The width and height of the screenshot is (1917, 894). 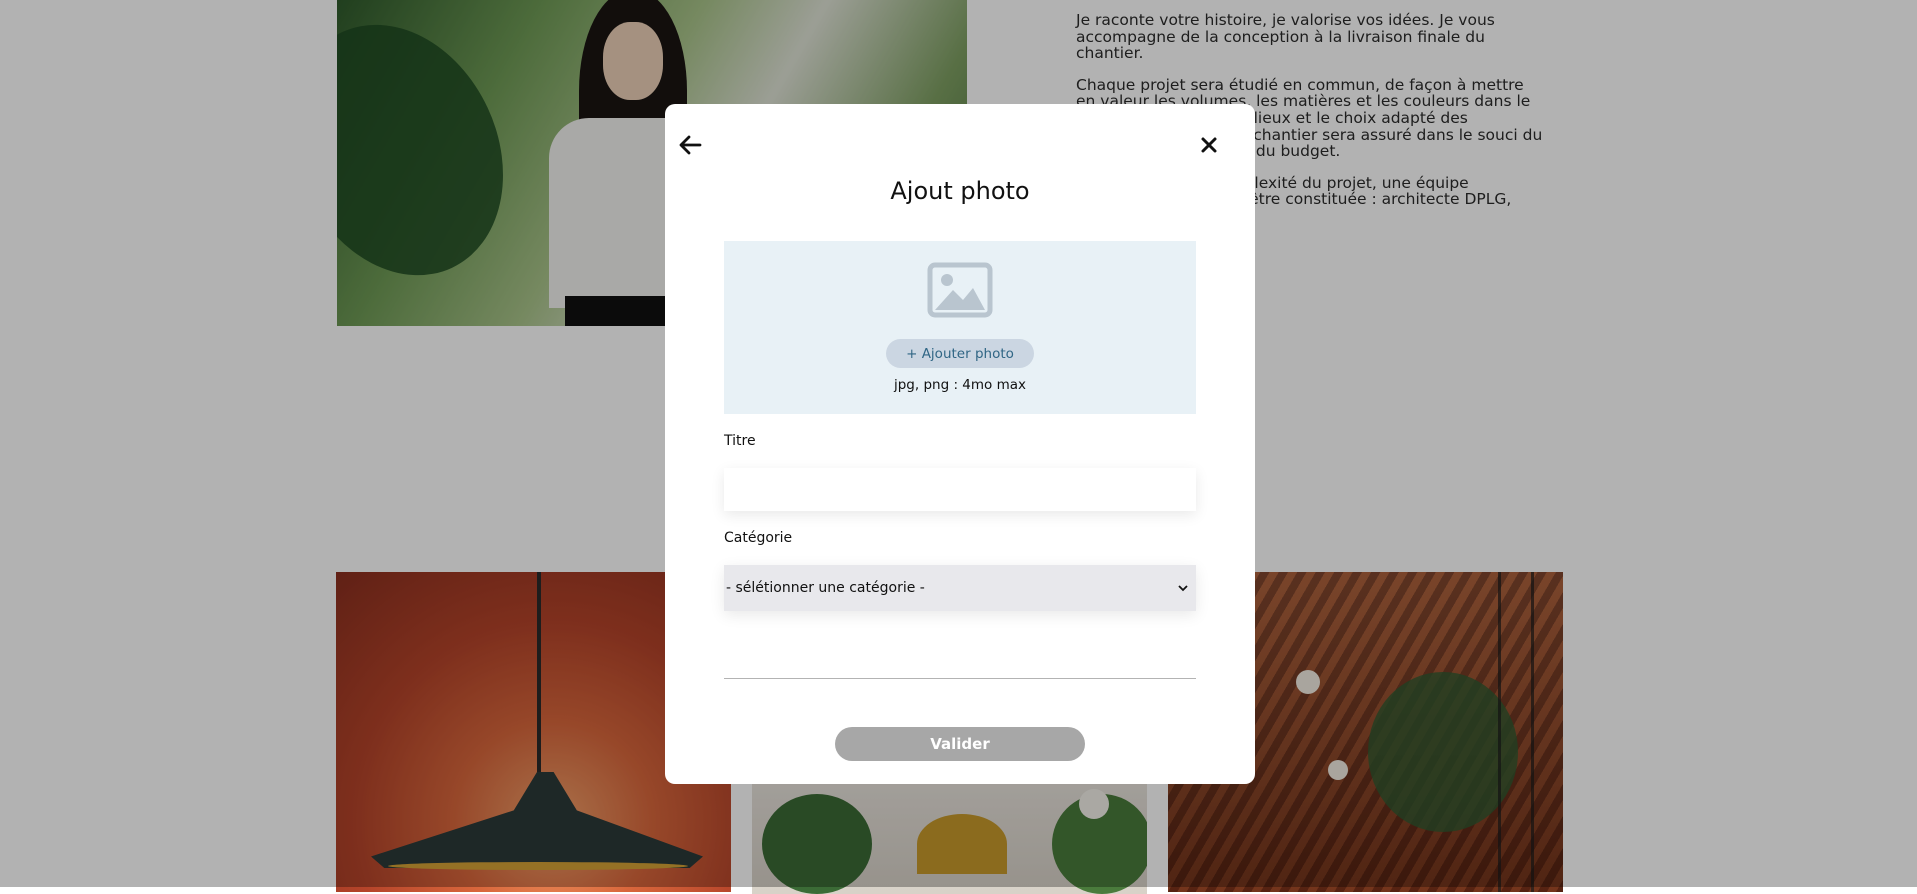 I want to click on chevron-down-icon, so click(x=1183, y=588).